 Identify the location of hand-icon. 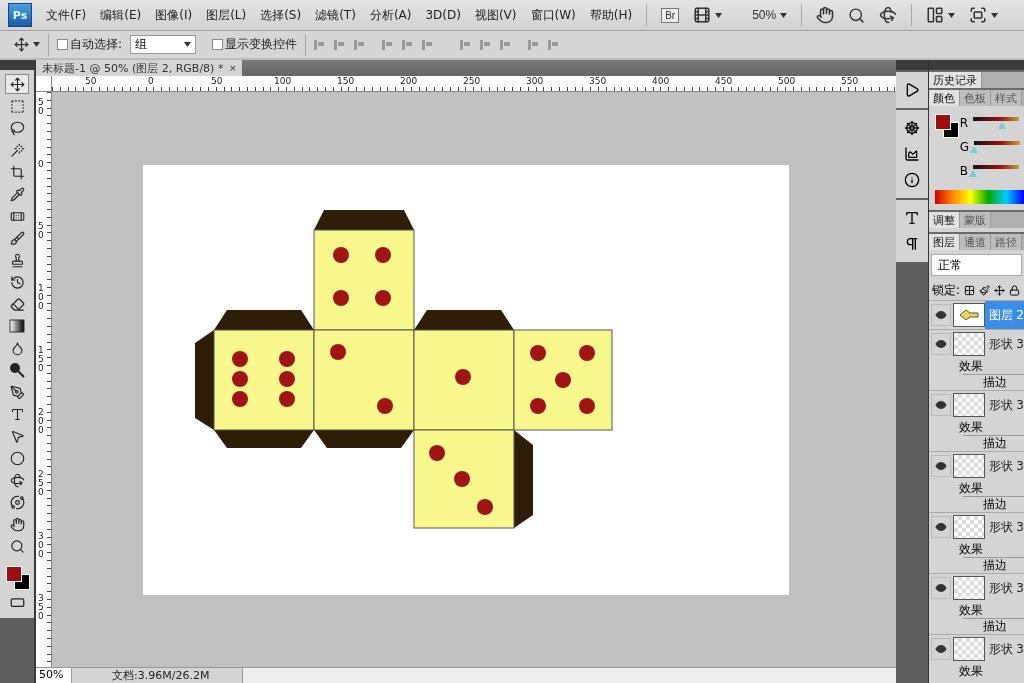
(825, 15).